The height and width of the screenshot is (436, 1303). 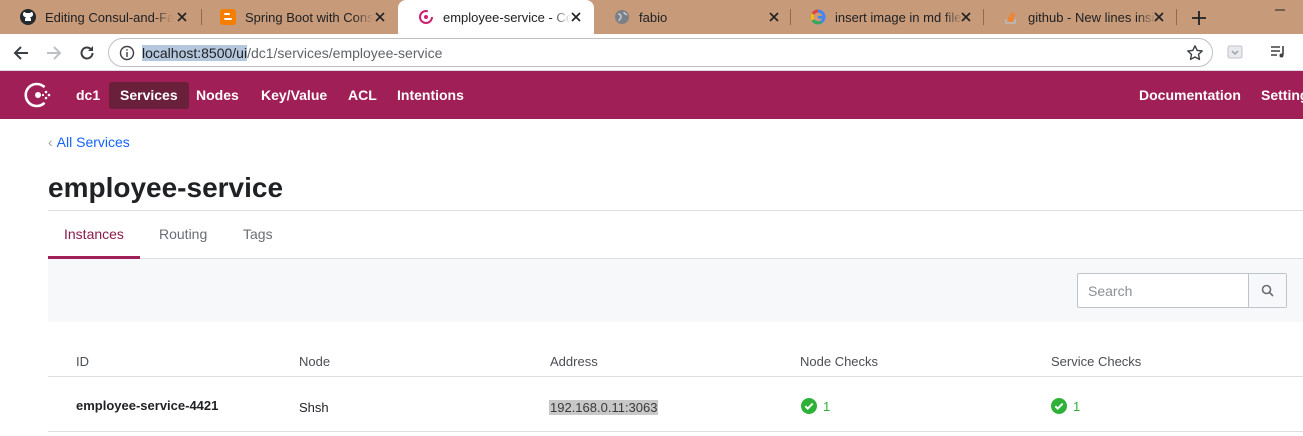 What do you see at coordinates (1077, 406) in the screenshot?
I see `service-checks-count: 1` at bounding box center [1077, 406].